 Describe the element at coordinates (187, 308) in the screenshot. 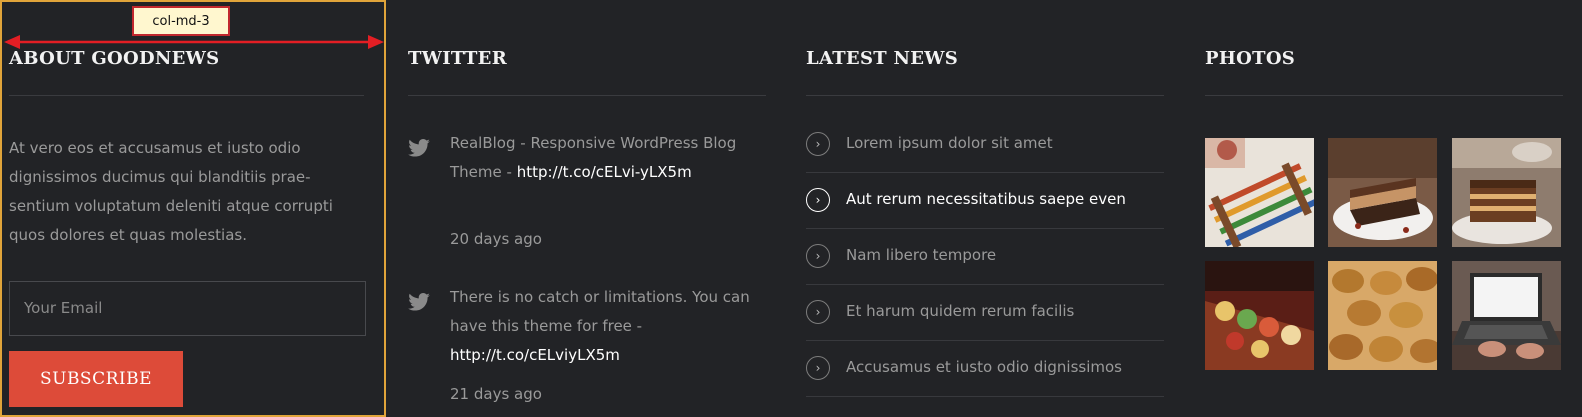

I see `email-input: Your Email` at that location.